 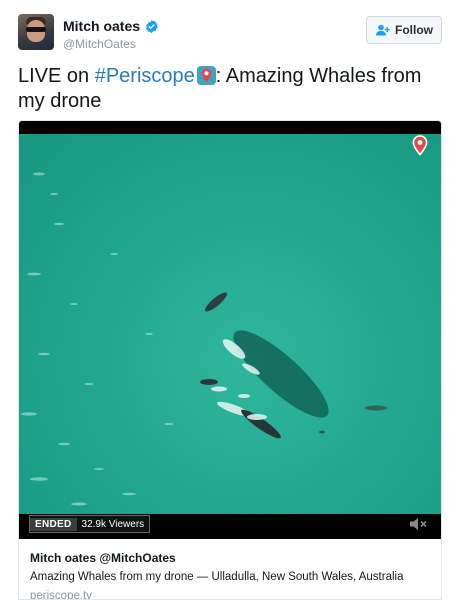 What do you see at coordinates (56, 76) in the screenshot?
I see `tweet-text-prefix: LIVE on` at bounding box center [56, 76].